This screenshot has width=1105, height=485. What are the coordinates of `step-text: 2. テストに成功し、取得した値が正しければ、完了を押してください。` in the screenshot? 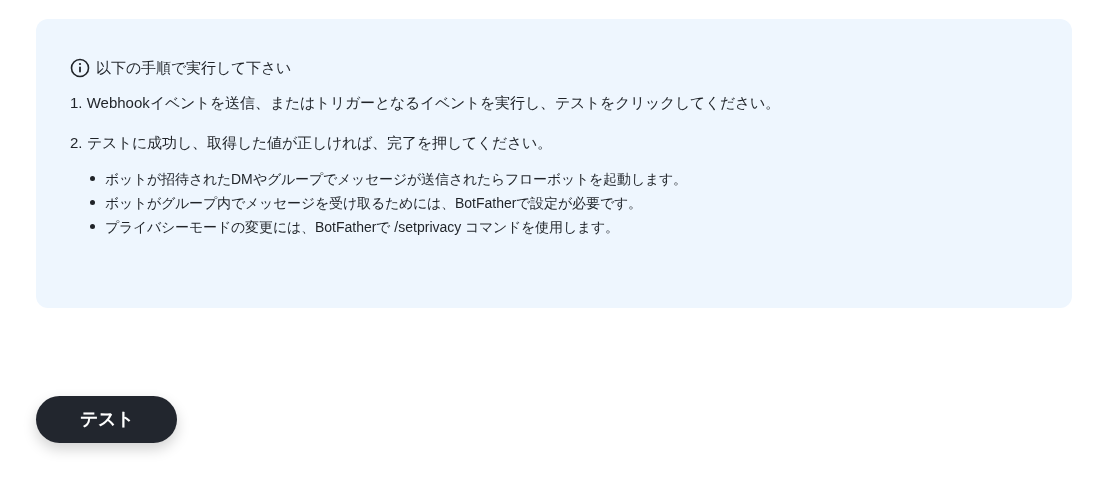 It's located at (311, 142).